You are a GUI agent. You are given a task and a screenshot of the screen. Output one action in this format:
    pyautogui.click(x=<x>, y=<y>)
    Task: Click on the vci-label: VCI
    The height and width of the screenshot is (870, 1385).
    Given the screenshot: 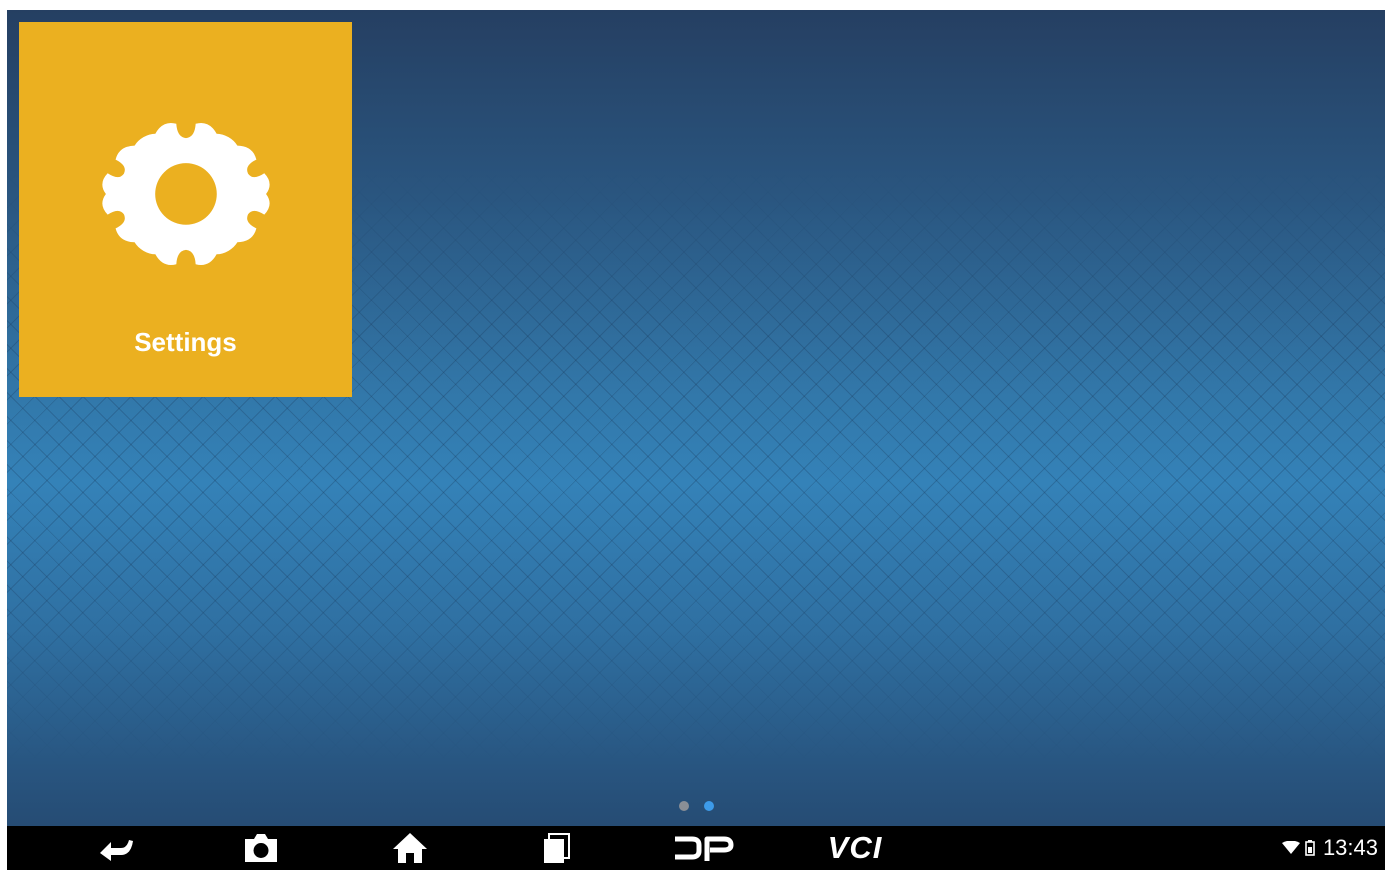 What is the action you would take?
    pyautogui.click(x=855, y=847)
    